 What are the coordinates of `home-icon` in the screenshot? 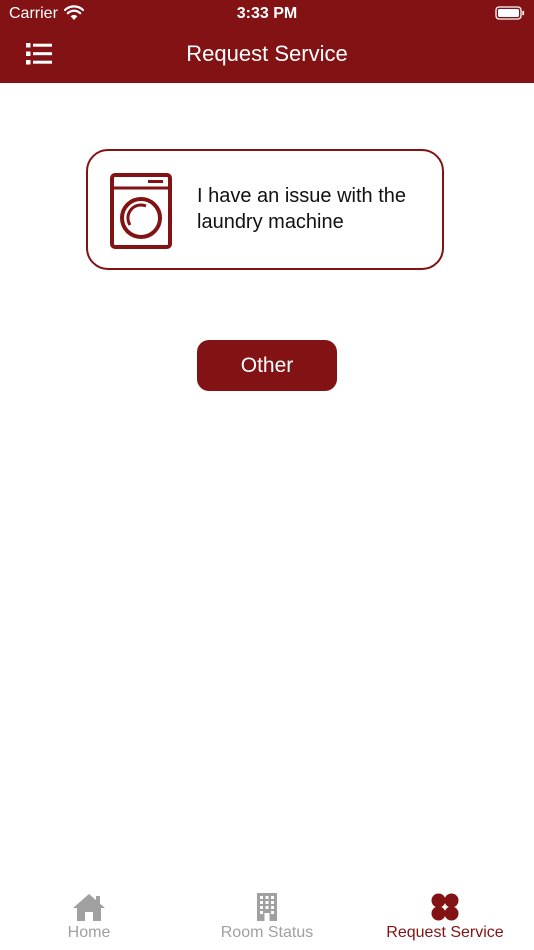 It's located at (89, 907).